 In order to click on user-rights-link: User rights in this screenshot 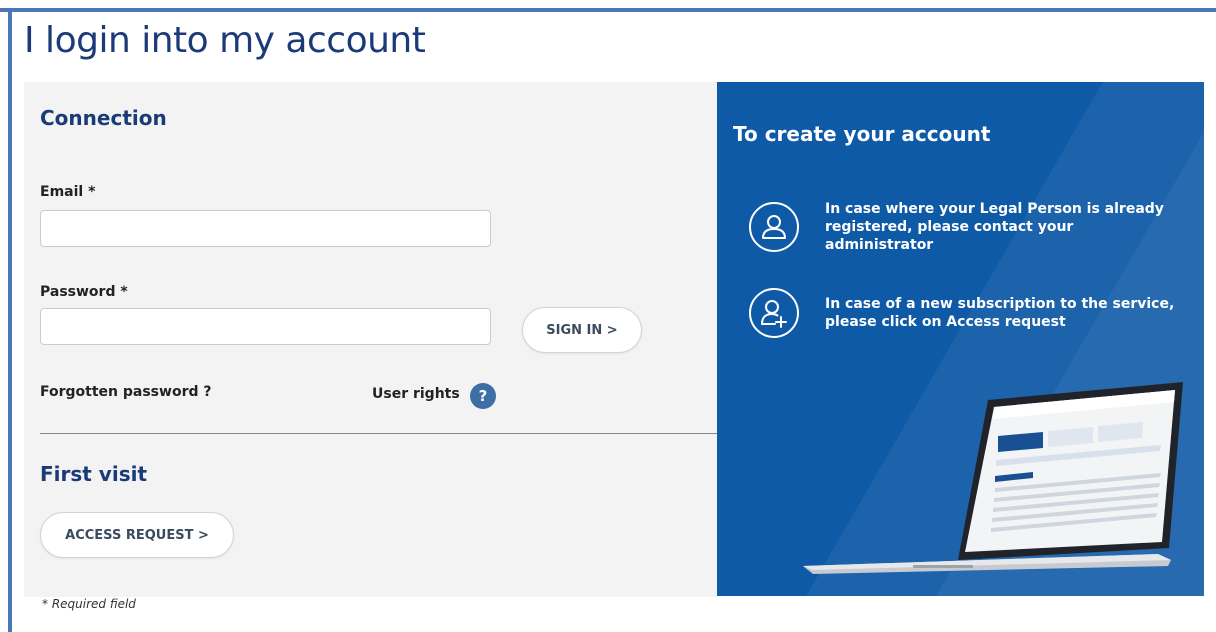, I will do `click(416, 394)`.